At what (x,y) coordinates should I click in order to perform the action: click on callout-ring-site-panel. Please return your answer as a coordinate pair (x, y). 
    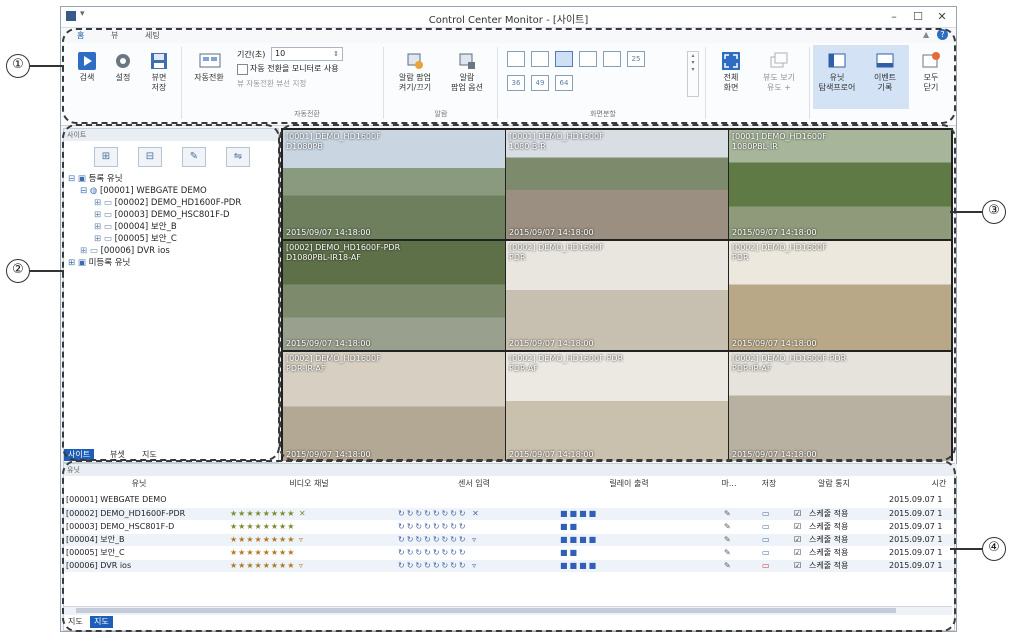
    Looking at the image, I should click on (171, 292).